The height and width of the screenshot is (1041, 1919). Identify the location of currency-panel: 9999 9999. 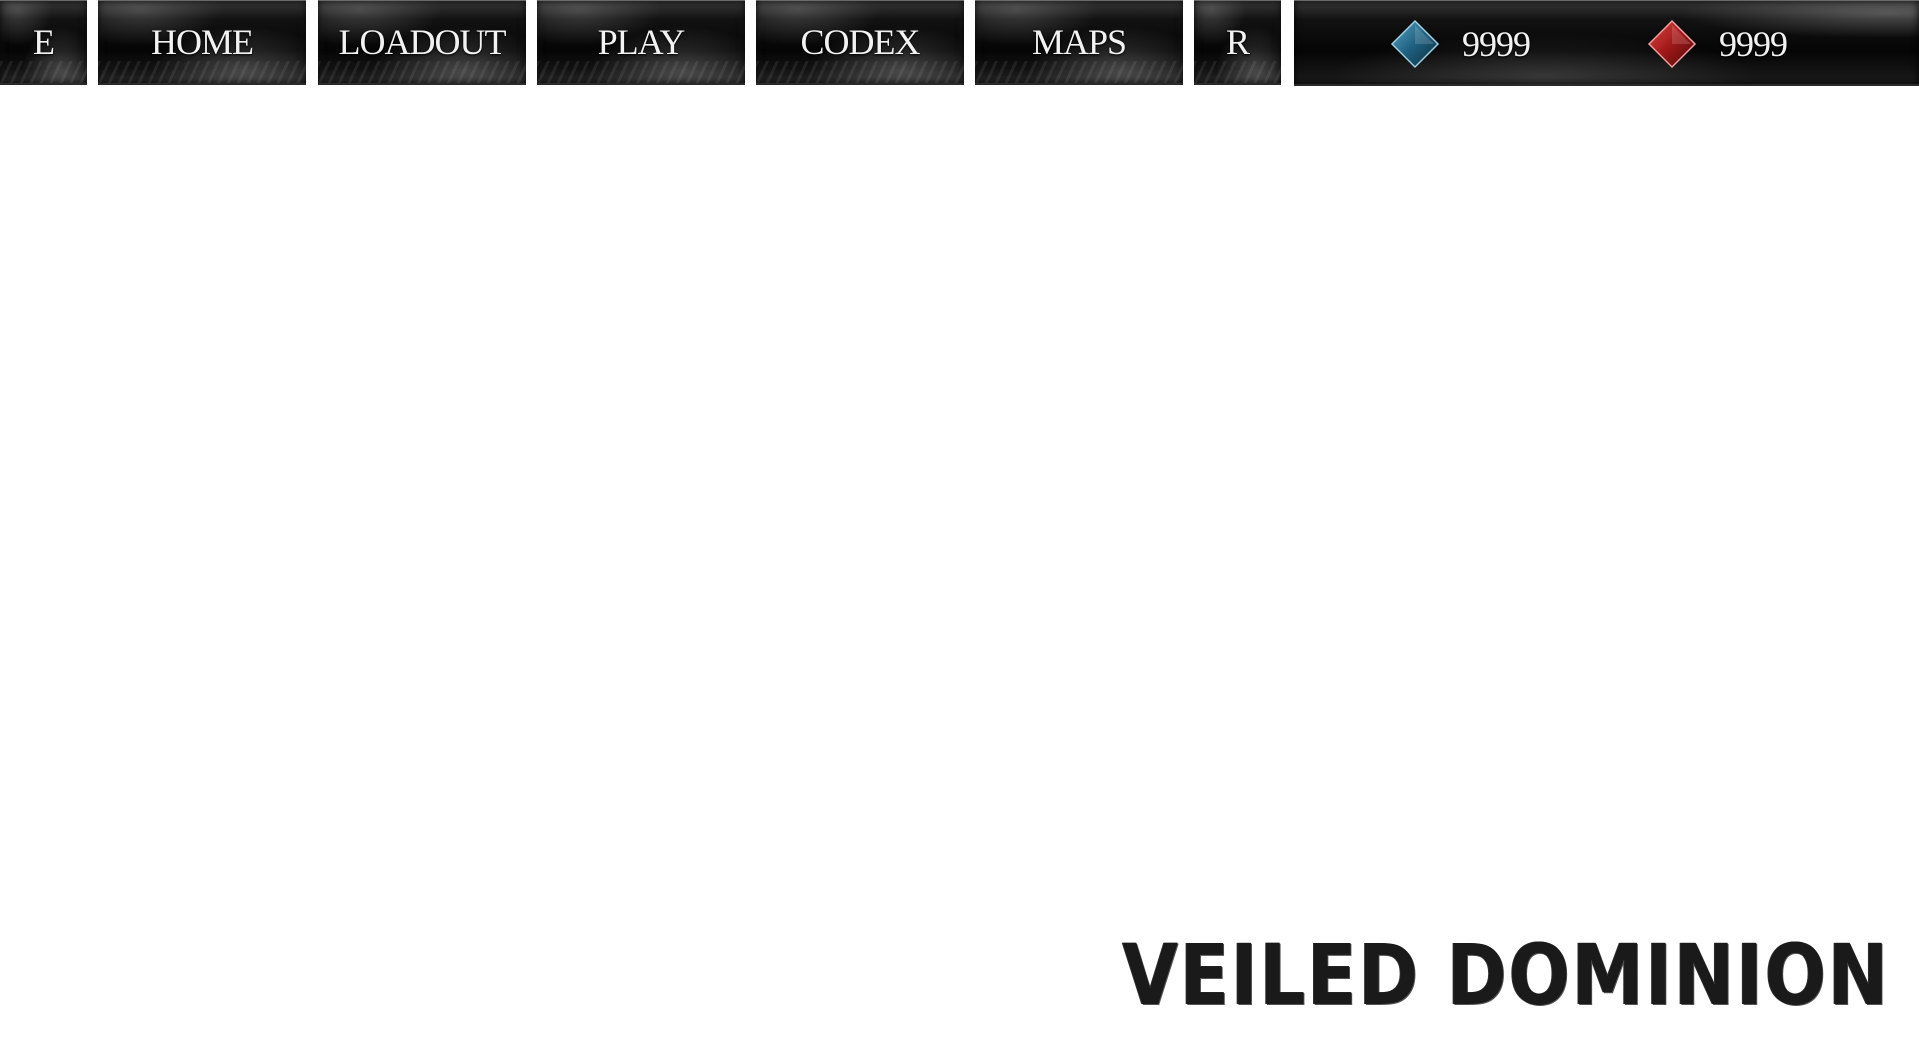
(1606, 43).